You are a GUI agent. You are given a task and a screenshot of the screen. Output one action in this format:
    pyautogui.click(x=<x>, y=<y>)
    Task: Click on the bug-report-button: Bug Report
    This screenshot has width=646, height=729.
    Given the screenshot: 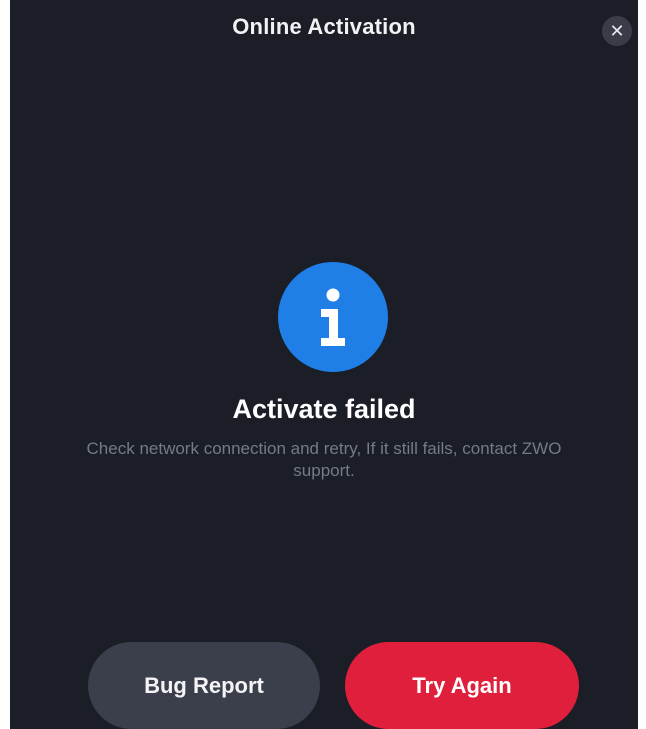 What is the action you would take?
    pyautogui.click(x=204, y=685)
    